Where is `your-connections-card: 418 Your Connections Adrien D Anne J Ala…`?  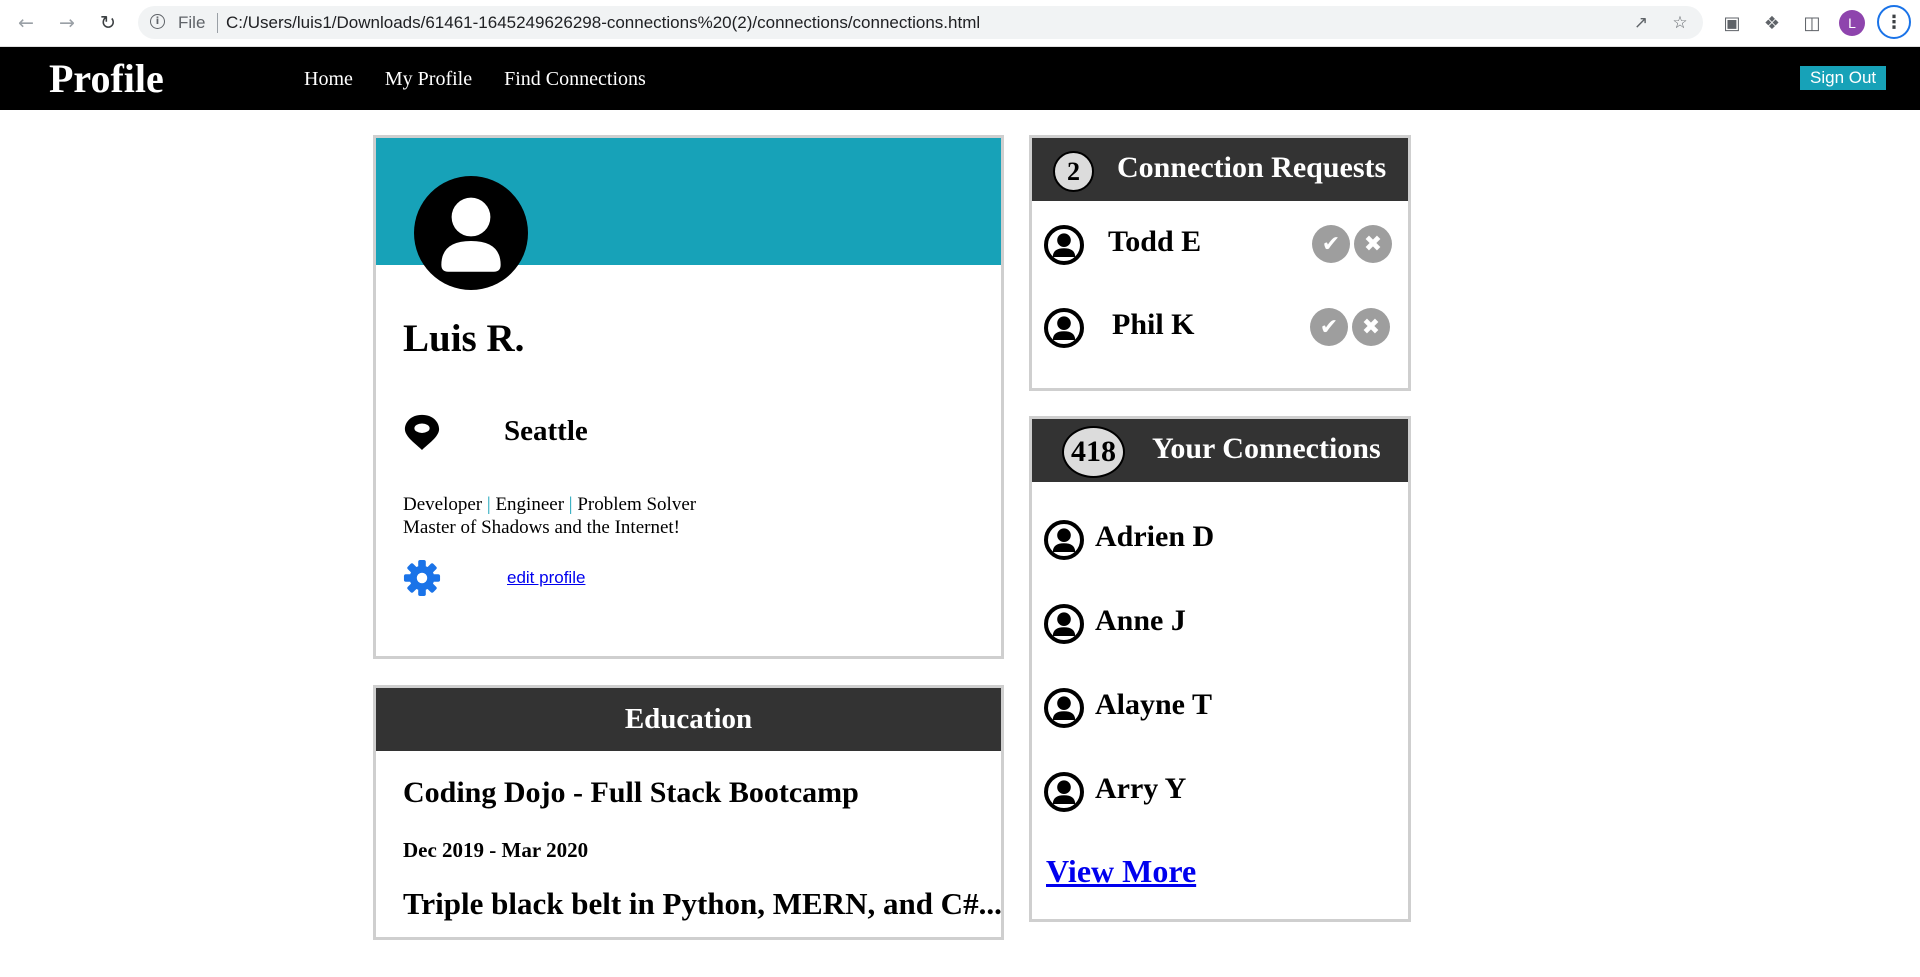
your-connections-card: 418 Your Connections Adrien D Anne J Ala… is located at coordinates (1220, 669).